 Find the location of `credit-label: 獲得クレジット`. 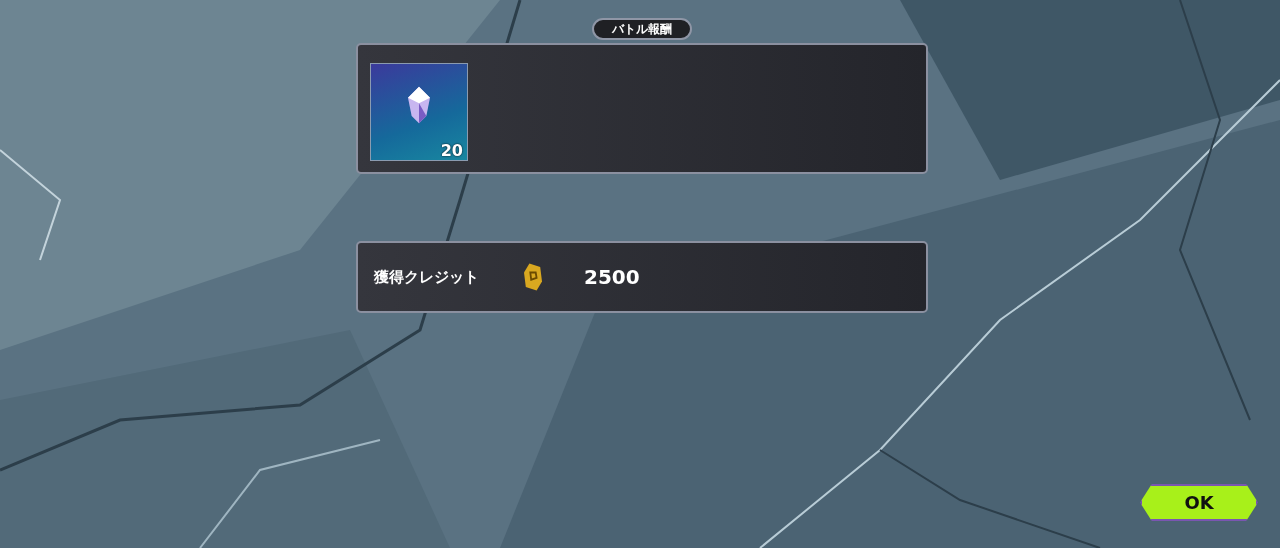

credit-label: 獲得クレジット is located at coordinates (427, 277).